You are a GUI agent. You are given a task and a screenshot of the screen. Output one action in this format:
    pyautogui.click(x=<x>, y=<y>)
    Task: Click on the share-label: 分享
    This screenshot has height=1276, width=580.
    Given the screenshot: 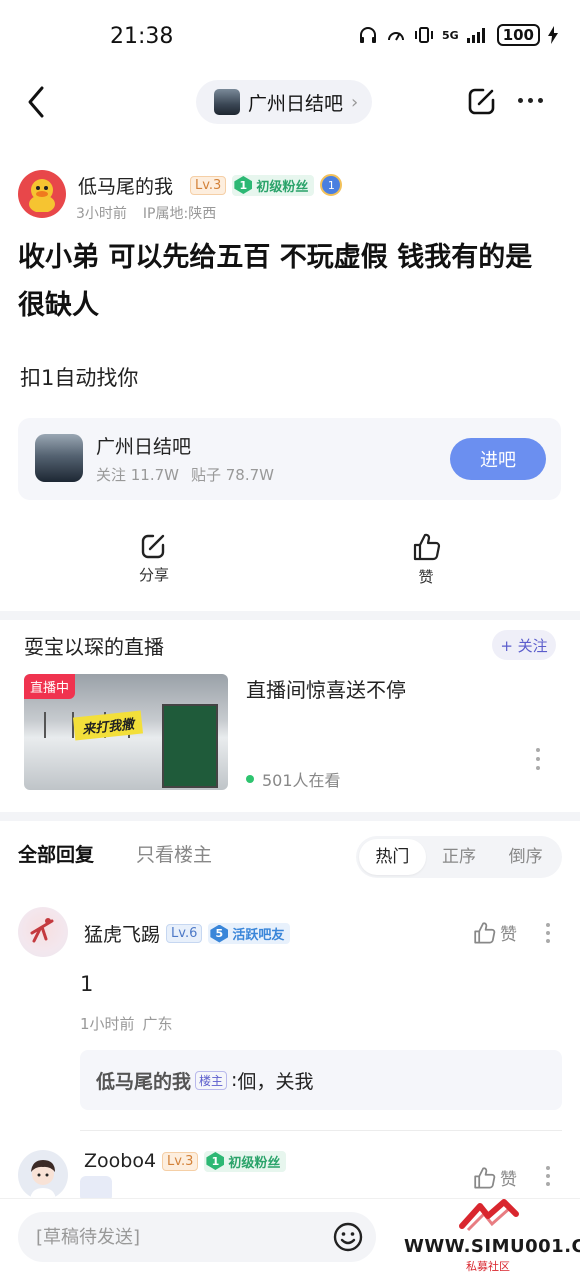 What is the action you would take?
    pyautogui.click(x=153, y=575)
    